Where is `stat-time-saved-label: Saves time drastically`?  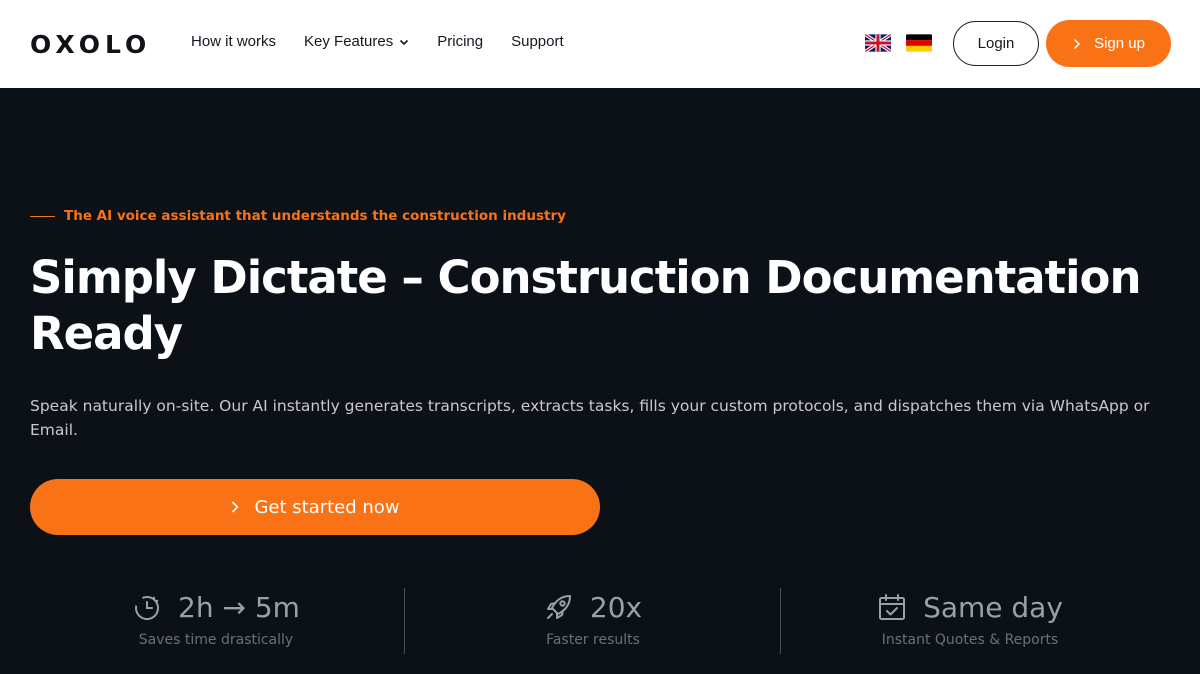
stat-time-saved-label: Saves time drastically is located at coordinates (216, 640).